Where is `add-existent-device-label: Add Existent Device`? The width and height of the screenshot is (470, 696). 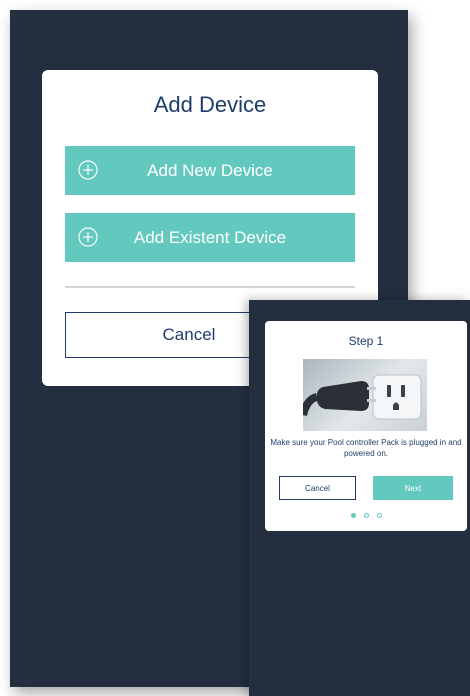 add-existent-device-label: Add Existent Device is located at coordinates (210, 237).